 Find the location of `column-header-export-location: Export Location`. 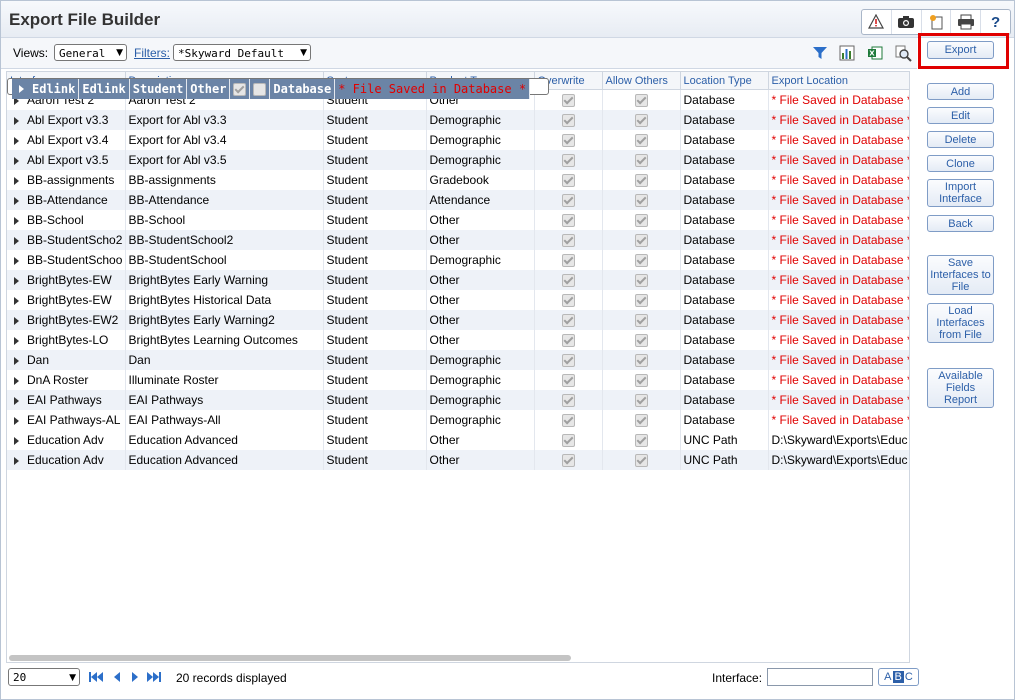

column-header-export-location: Export Location is located at coordinates (838, 81).